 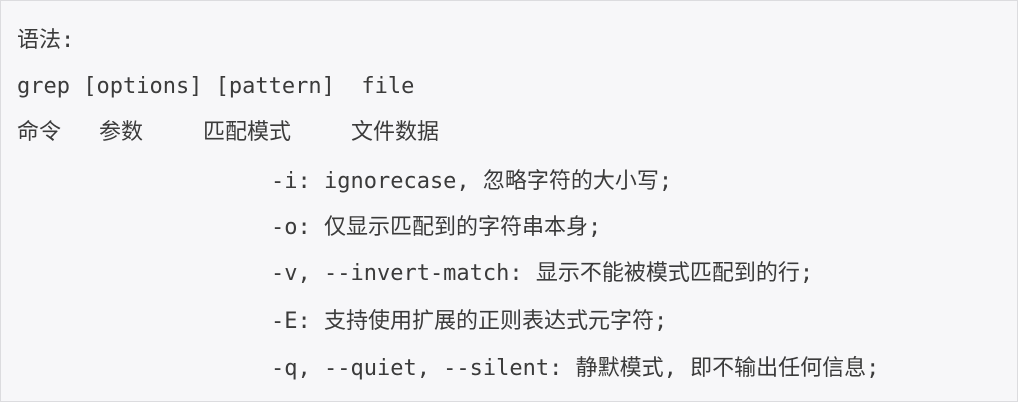 I want to click on column-command: 命令, so click(x=39, y=132).